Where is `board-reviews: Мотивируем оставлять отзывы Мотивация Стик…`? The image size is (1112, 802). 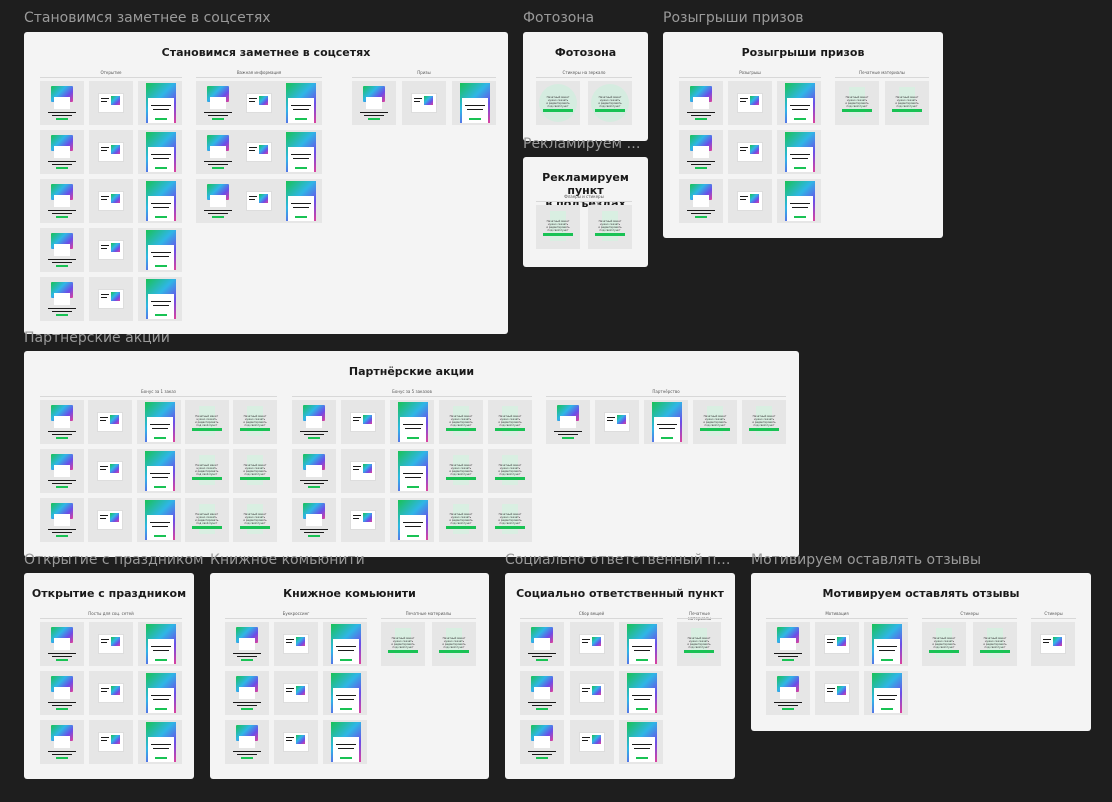 board-reviews: Мотивируем оставлять отзывы Мотивация Стик… is located at coordinates (921, 652).